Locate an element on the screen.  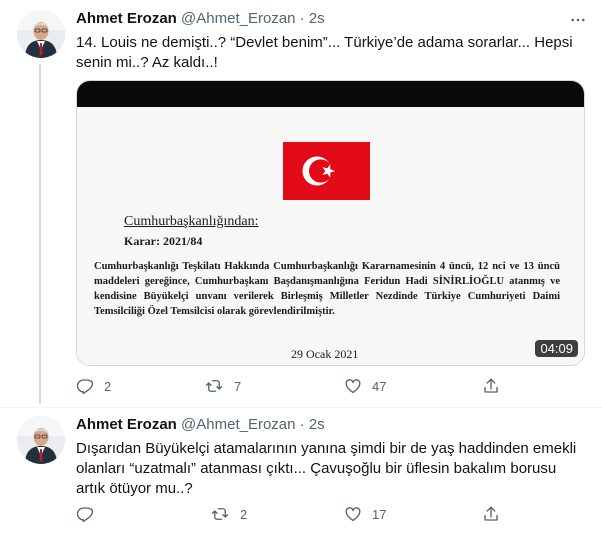
document-heading: Cumhurbaşkanlığından: is located at coordinates (191, 221).